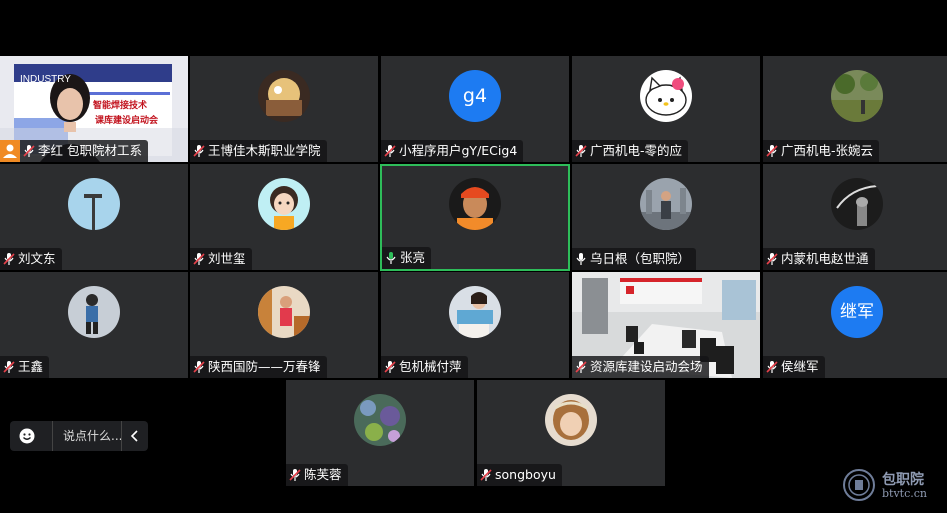  I want to click on video-tile-zhang-liang: 张亮, so click(475, 217).